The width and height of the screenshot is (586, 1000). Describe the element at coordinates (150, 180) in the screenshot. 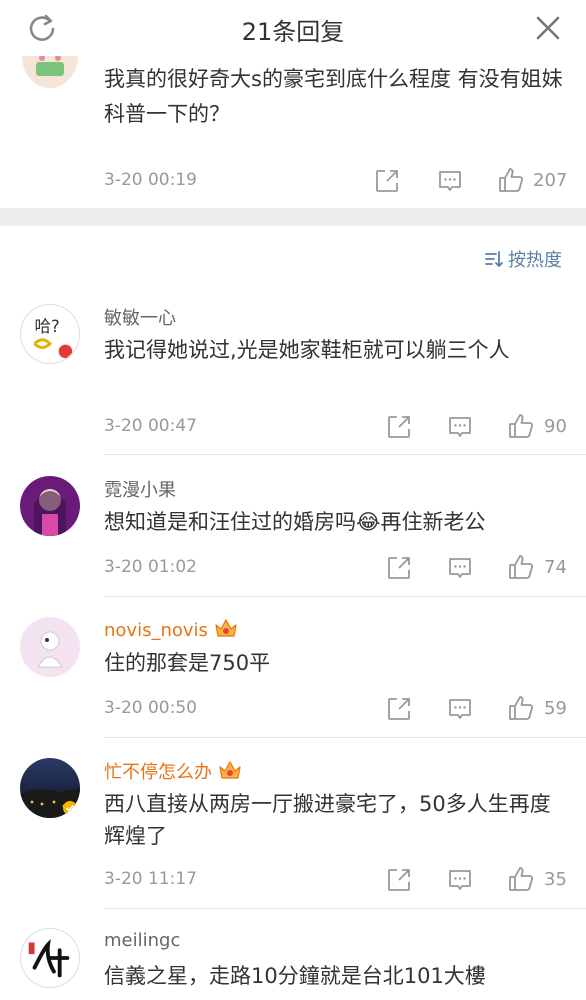

I see `comment-time: 3-20 00:19` at that location.